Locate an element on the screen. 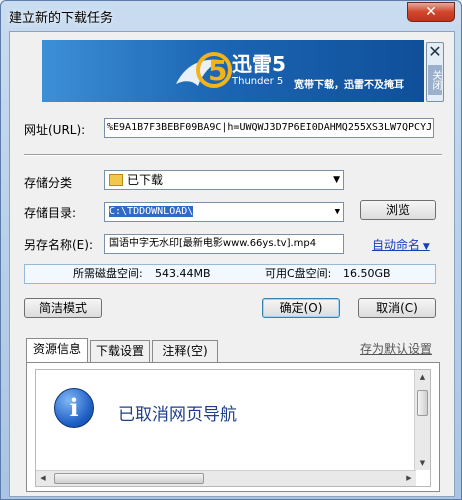 The height and width of the screenshot is (500, 462). side-close-label: 关闭 is located at coordinates (435, 80).